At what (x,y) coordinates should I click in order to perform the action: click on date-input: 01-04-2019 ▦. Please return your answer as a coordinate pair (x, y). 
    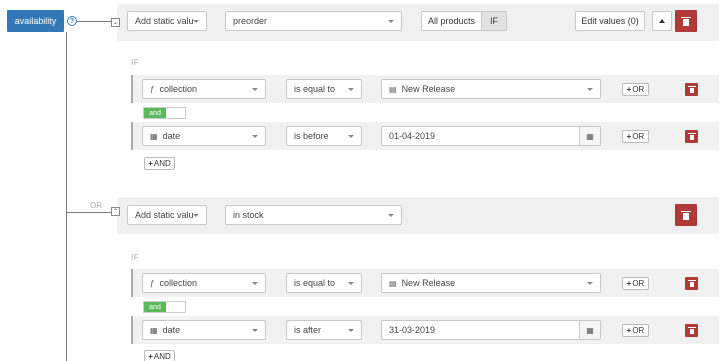
    Looking at the image, I should click on (491, 136).